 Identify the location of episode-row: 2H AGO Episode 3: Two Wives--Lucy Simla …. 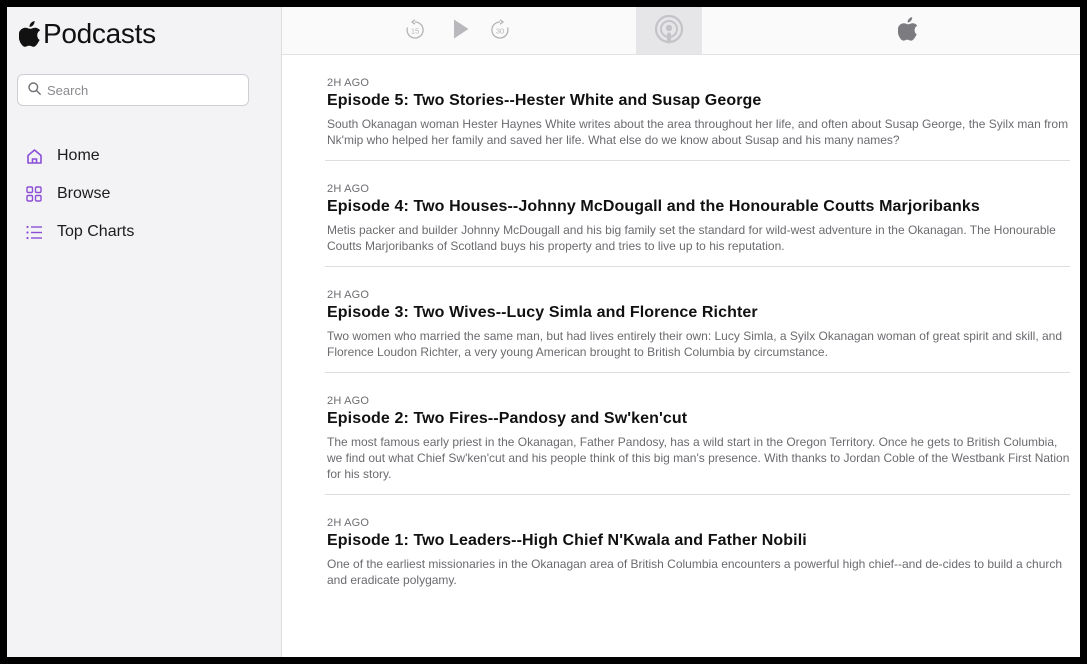
(697, 320).